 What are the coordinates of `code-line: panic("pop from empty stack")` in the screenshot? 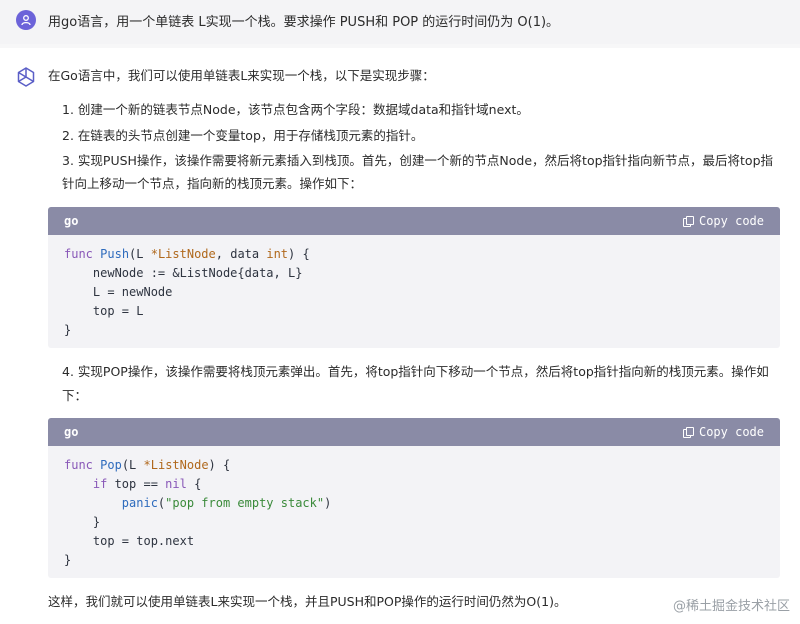 It's located at (226, 503).